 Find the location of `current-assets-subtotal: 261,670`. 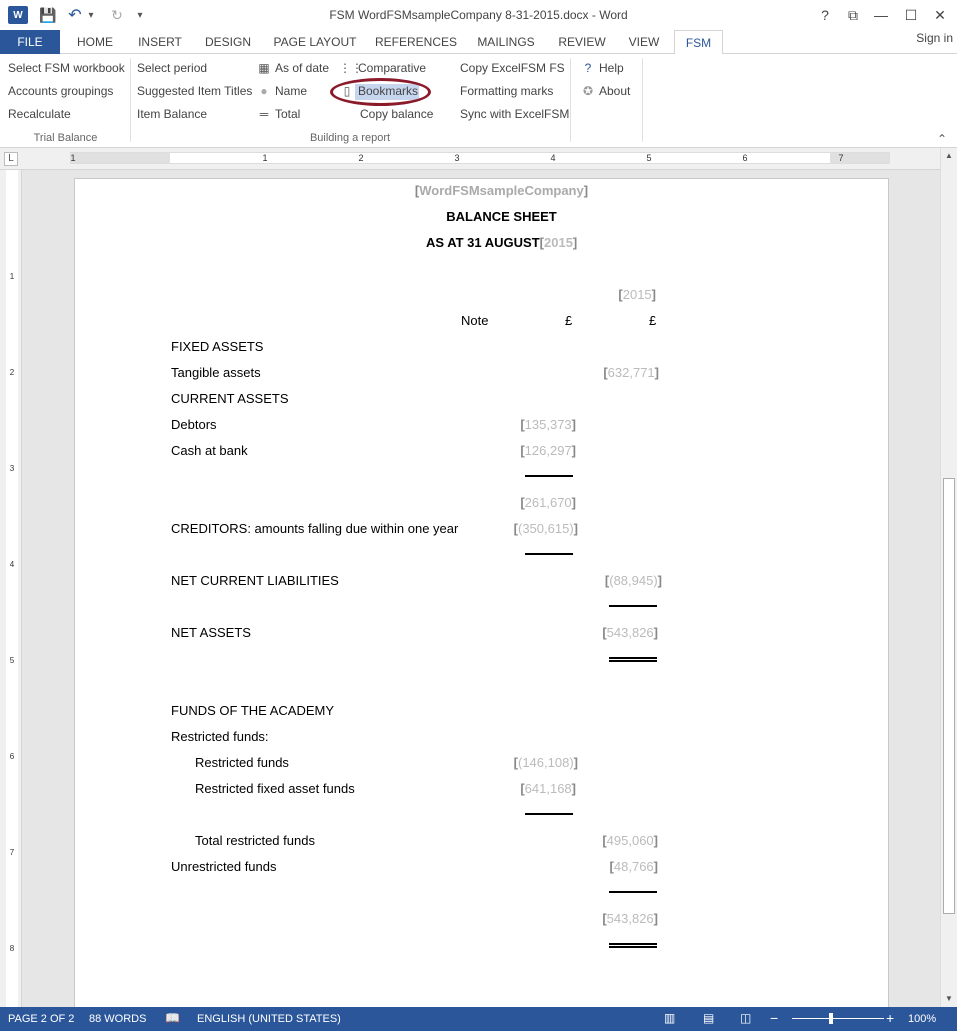

current-assets-subtotal: 261,670 is located at coordinates (548, 502).